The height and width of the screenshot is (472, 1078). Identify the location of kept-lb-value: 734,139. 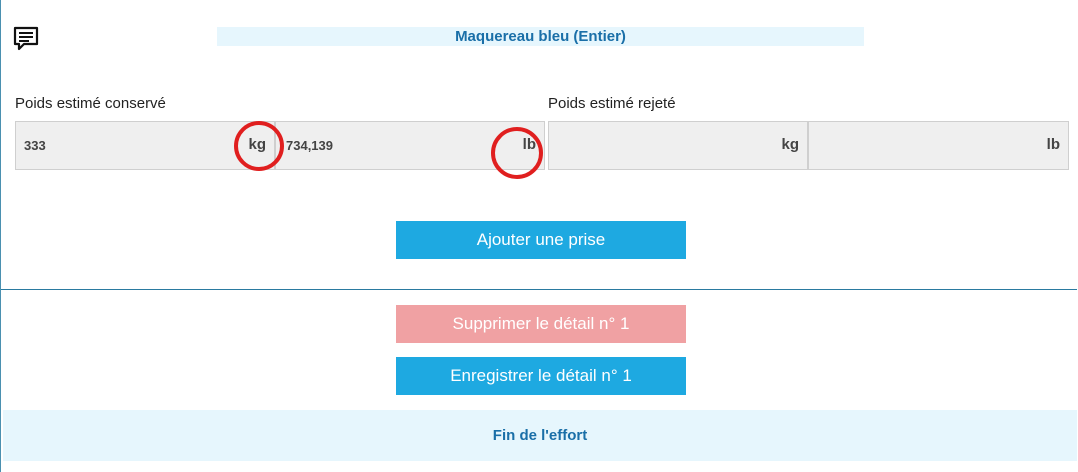
(309, 145).